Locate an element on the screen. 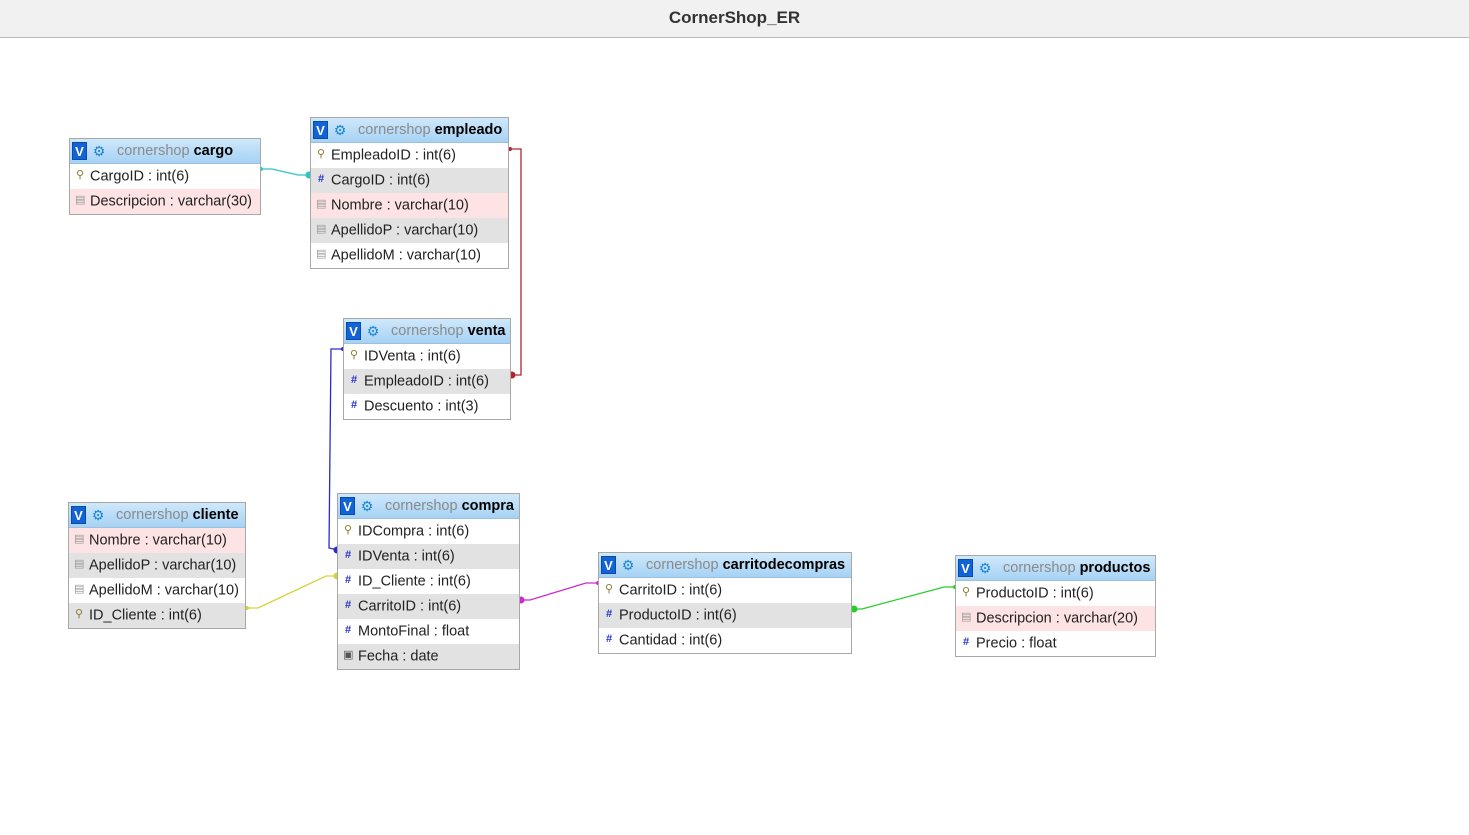 The width and height of the screenshot is (1469, 835). column-row: # CargoID : int(6) is located at coordinates (409, 180).